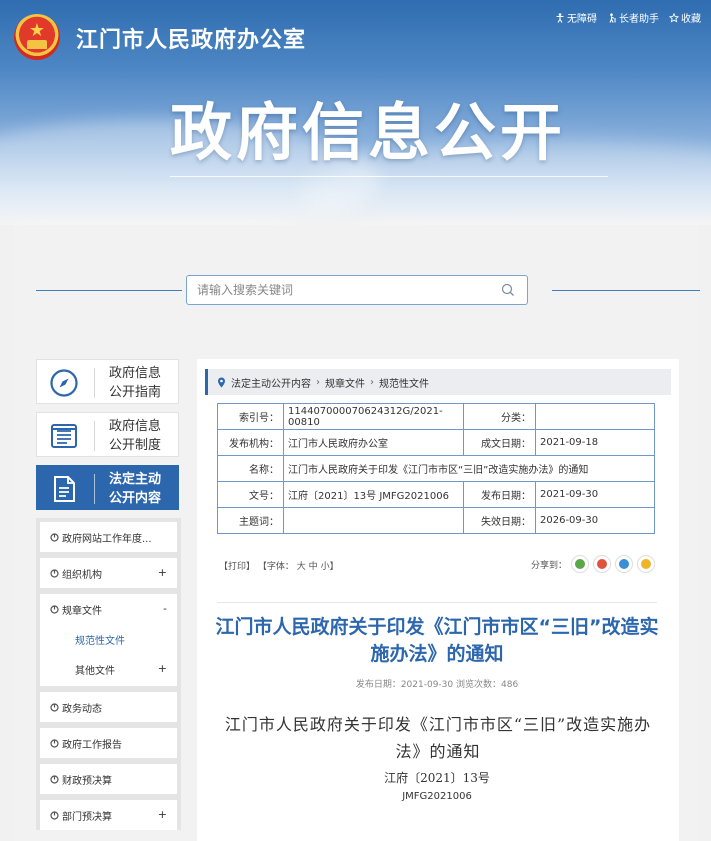  Describe the element at coordinates (368, 132) in the screenshot. I see `hero-title: 政府信息公开` at that location.